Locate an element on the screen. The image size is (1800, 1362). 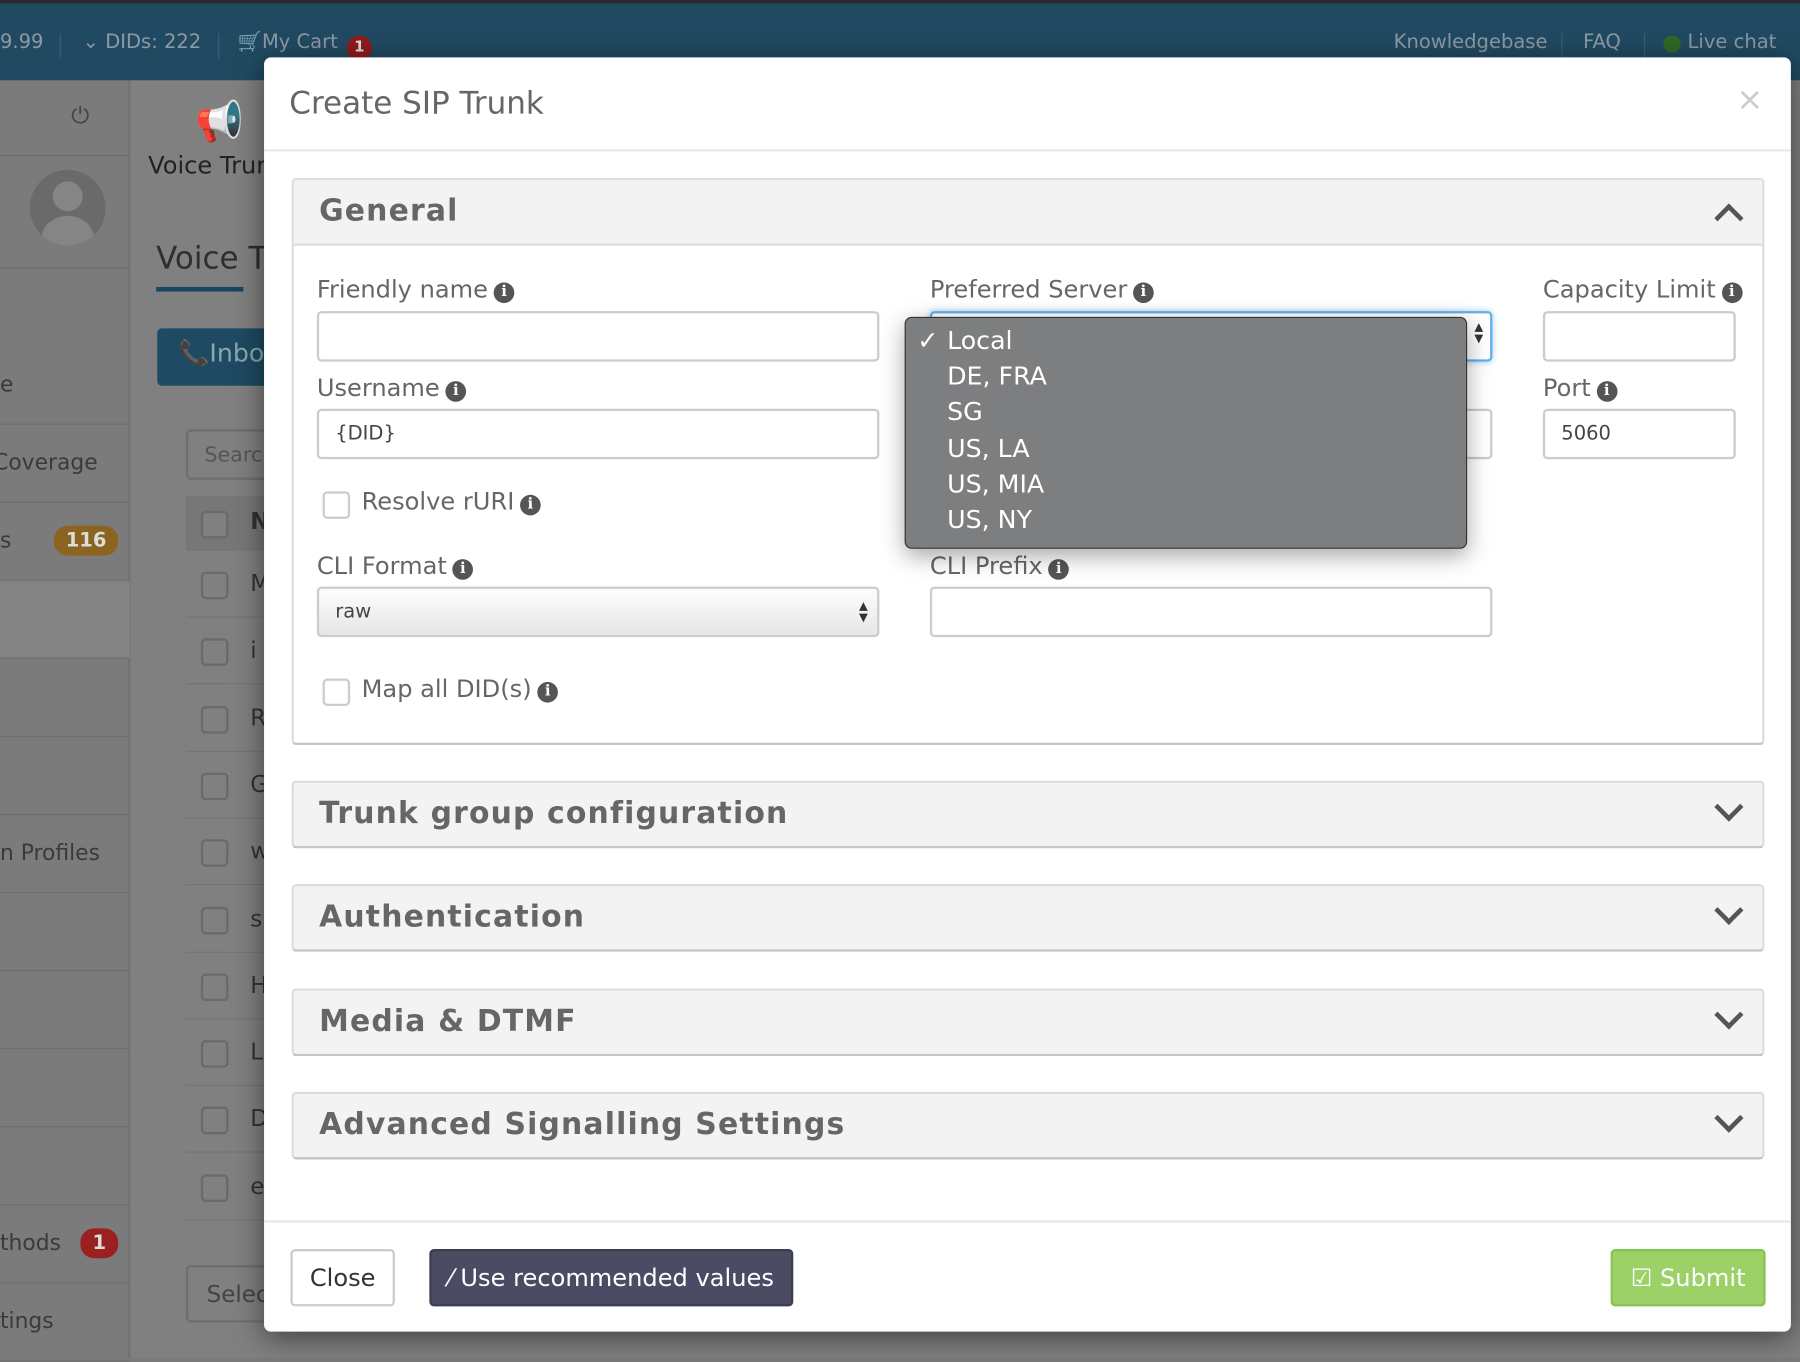
advanced-signalling-panel: Advanced Signalling Settings is located at coordinates (1028, 1125).